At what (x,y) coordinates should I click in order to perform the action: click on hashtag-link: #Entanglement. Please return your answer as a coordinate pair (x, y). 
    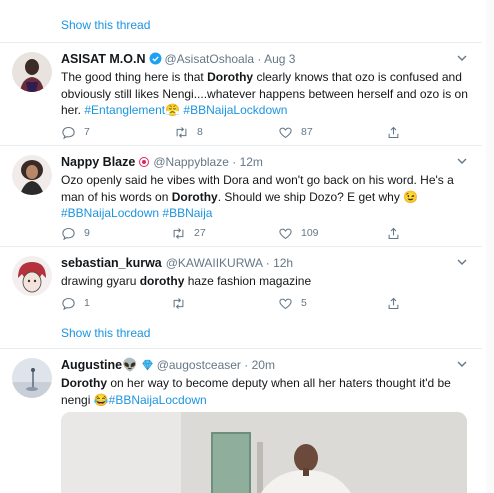
    Looking at the image, I should click on (124, 110).